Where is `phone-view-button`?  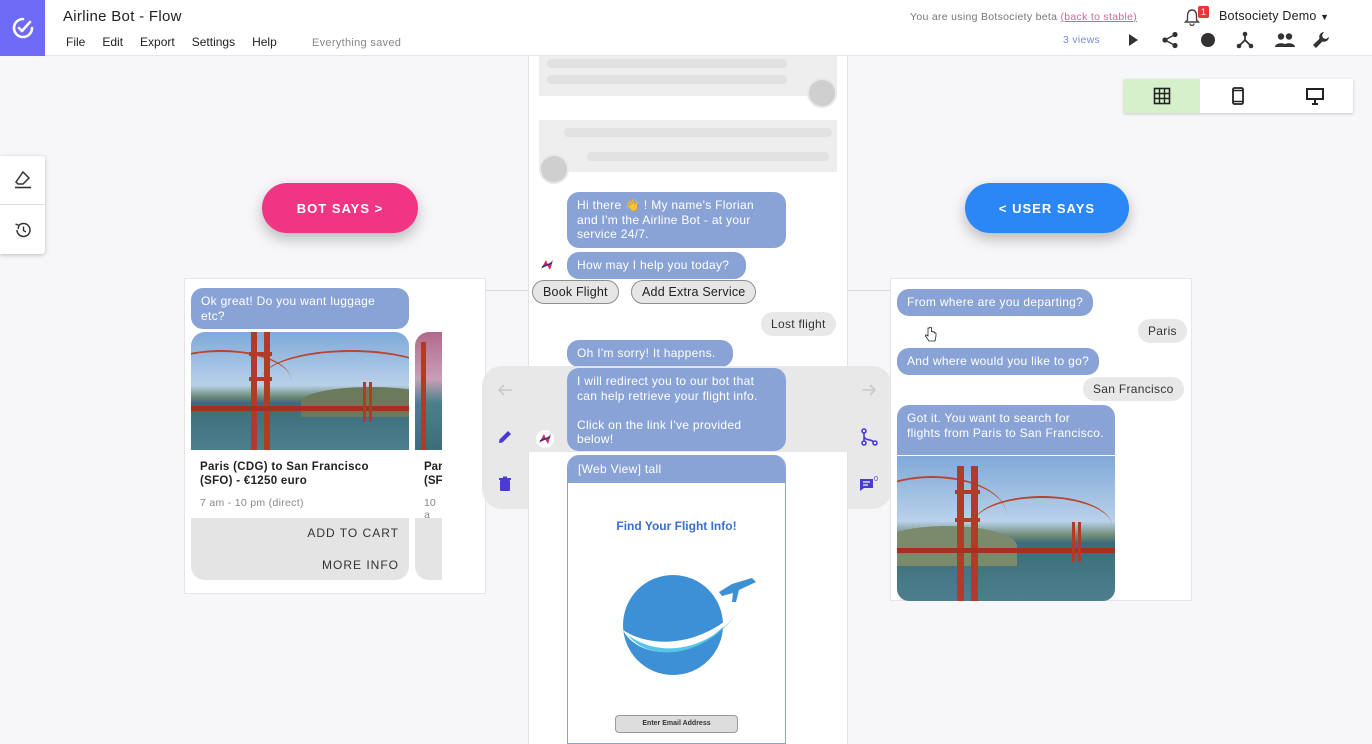
phone-view-button is located at coordinates (1238, 96).